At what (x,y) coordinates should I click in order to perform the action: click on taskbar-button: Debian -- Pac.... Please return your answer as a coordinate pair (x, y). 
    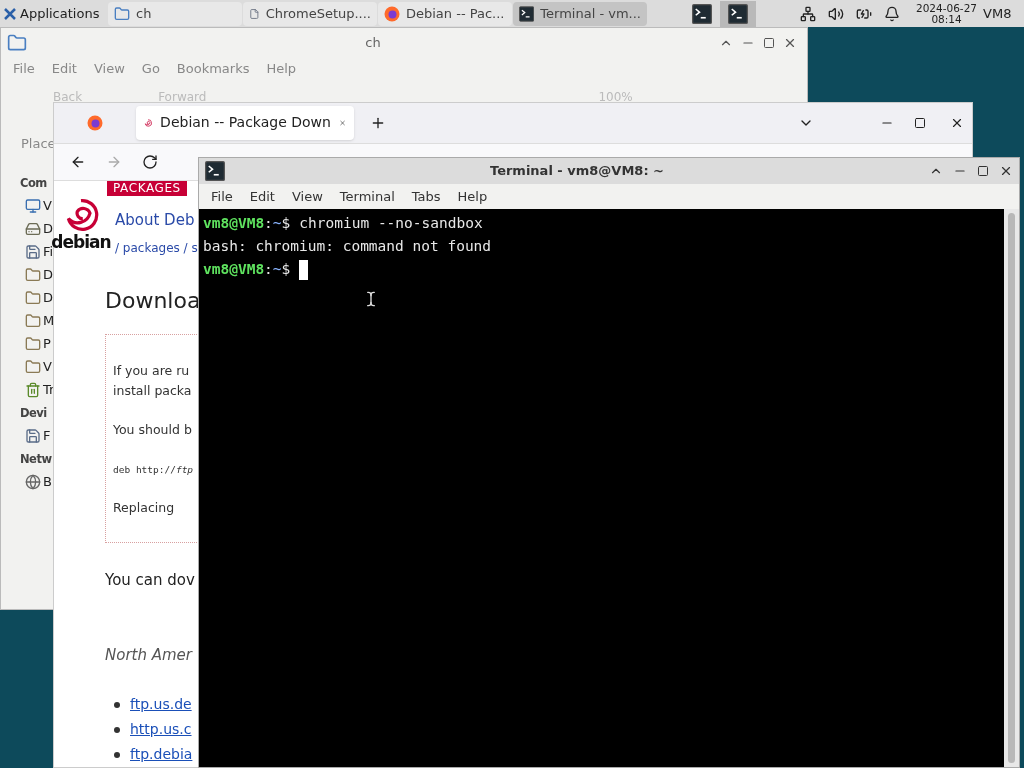
    Looking at the image, I should click on (445, 13).